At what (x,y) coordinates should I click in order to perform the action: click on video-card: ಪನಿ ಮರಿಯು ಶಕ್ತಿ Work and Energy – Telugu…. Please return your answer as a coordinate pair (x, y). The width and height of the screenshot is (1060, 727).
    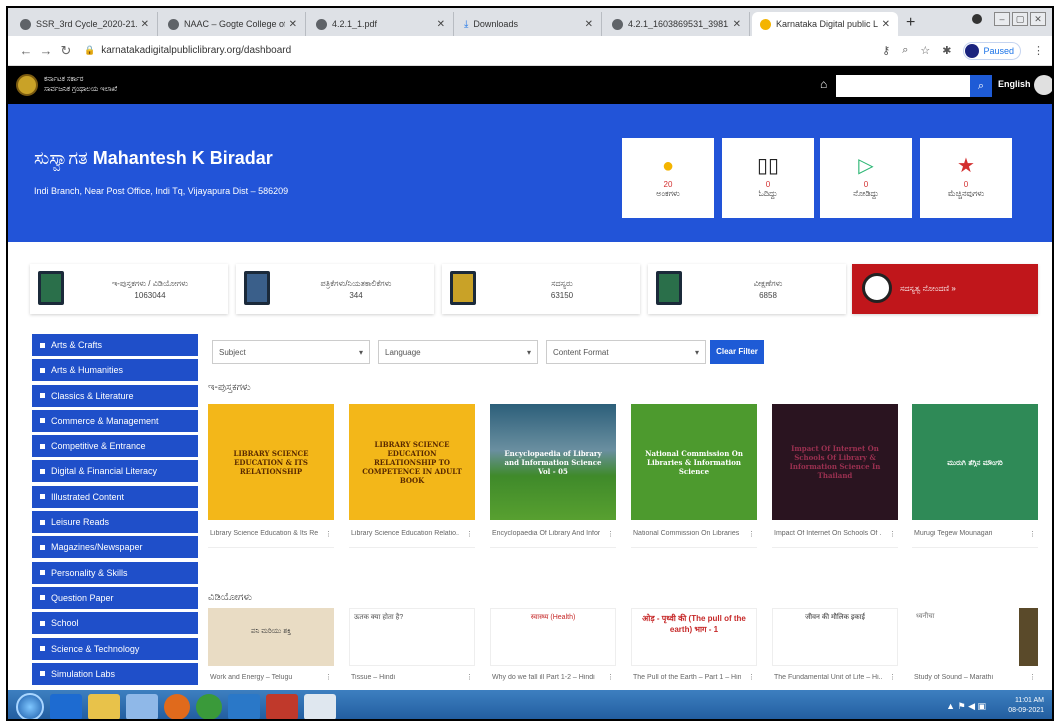
    Looking at the image, I should click on (271, 648).